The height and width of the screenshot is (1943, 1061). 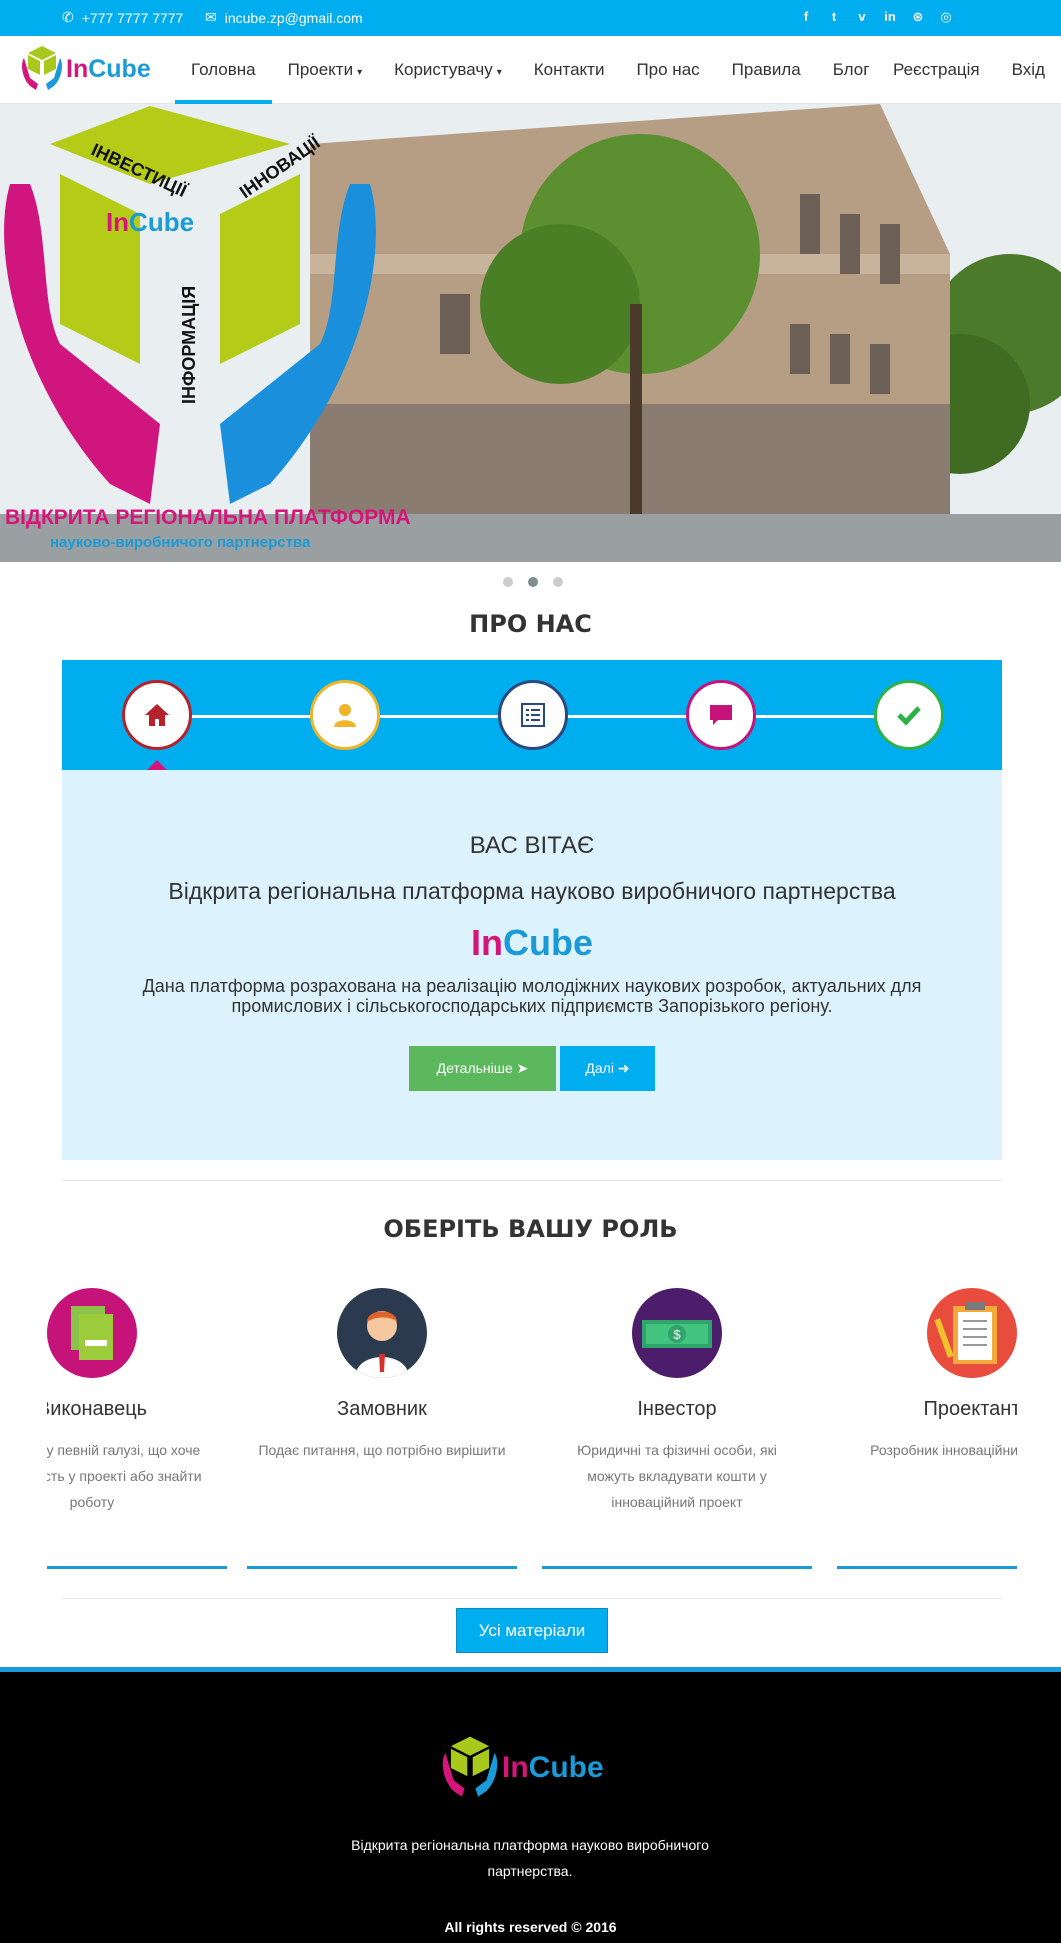 I want to click on facebook-icon: f, so click(x=806, y=17).